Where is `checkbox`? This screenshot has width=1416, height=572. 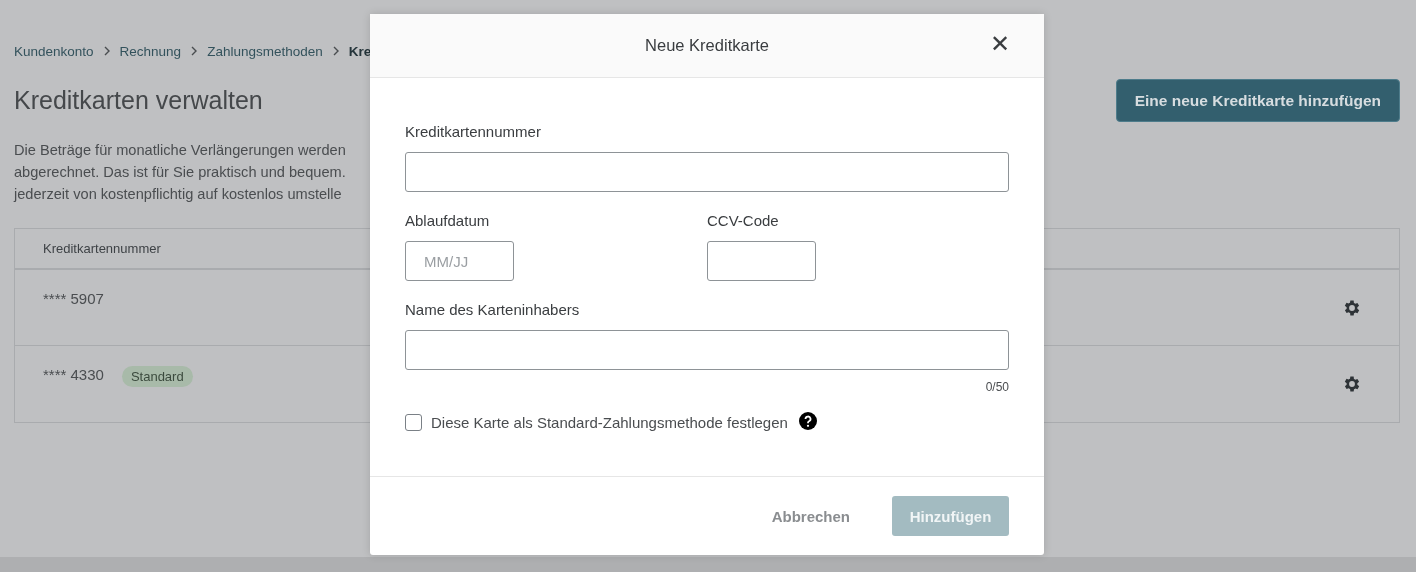 checkbox is located at coordinates (413, 422).